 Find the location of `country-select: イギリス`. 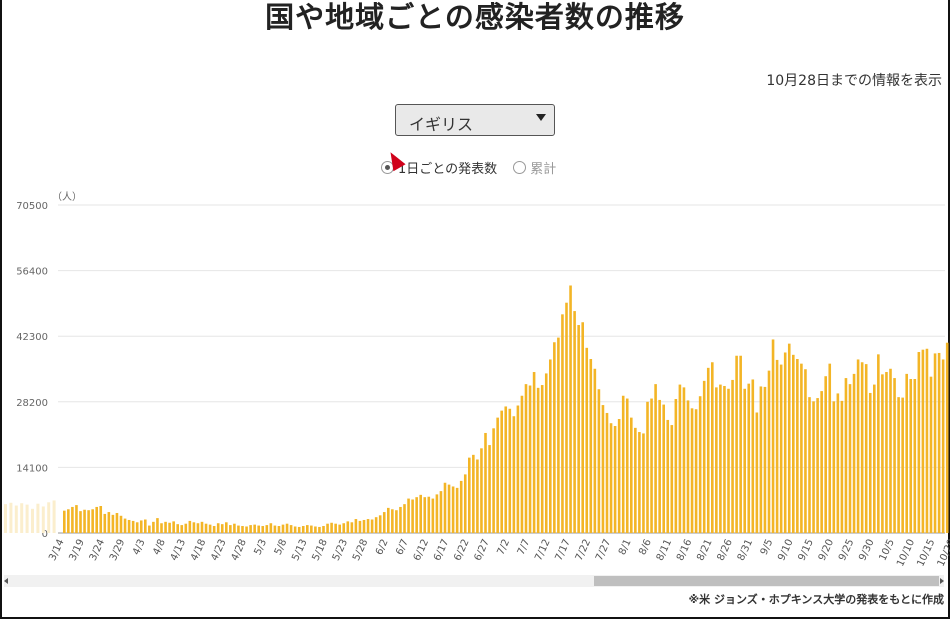

country-select: イギリス is located at coordinates (475, 120).